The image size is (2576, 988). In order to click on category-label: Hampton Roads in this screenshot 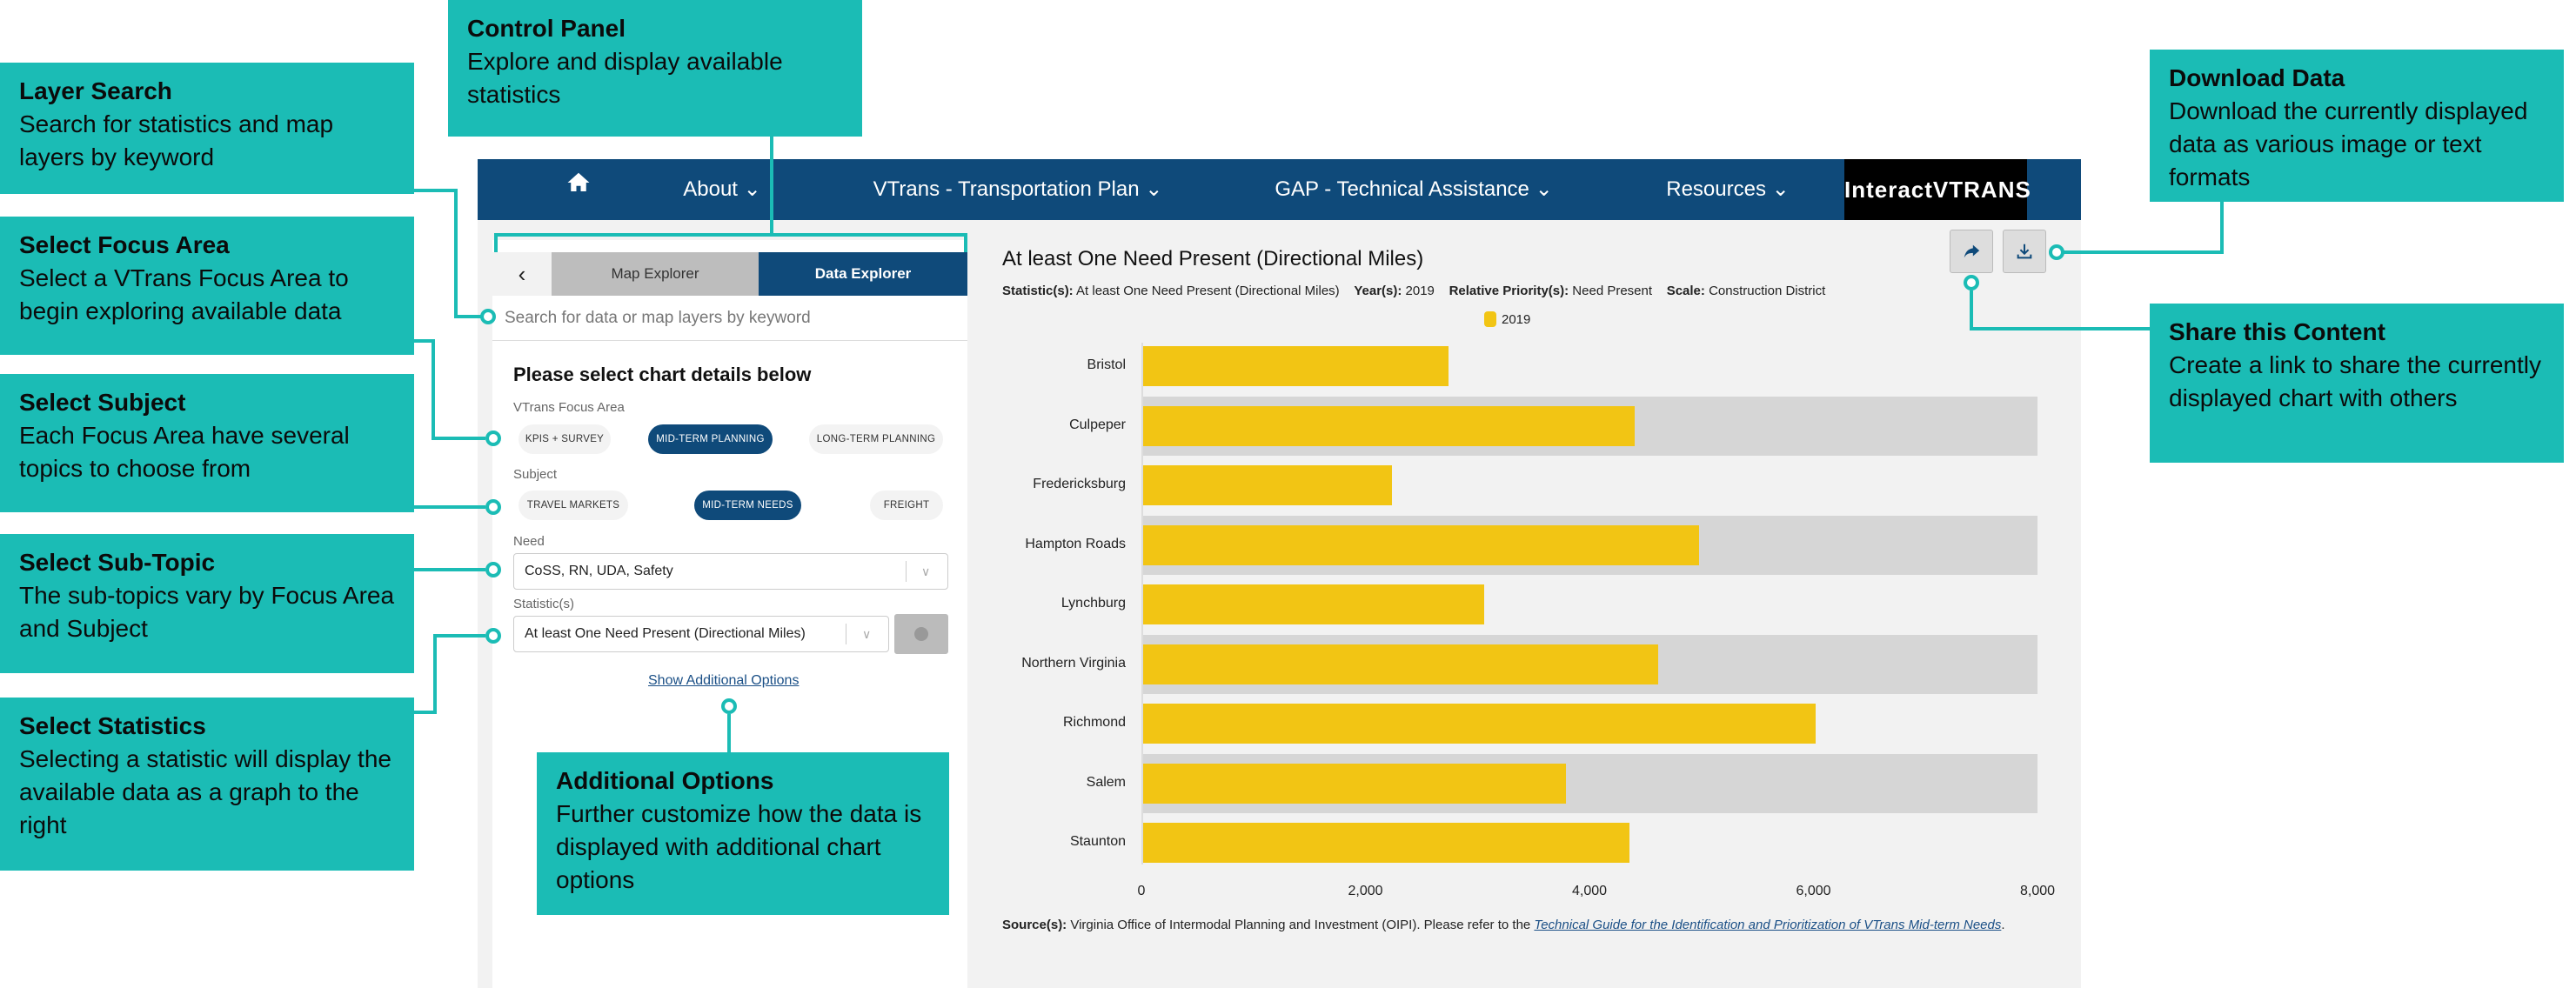, I will do `click(1075, 543)`.